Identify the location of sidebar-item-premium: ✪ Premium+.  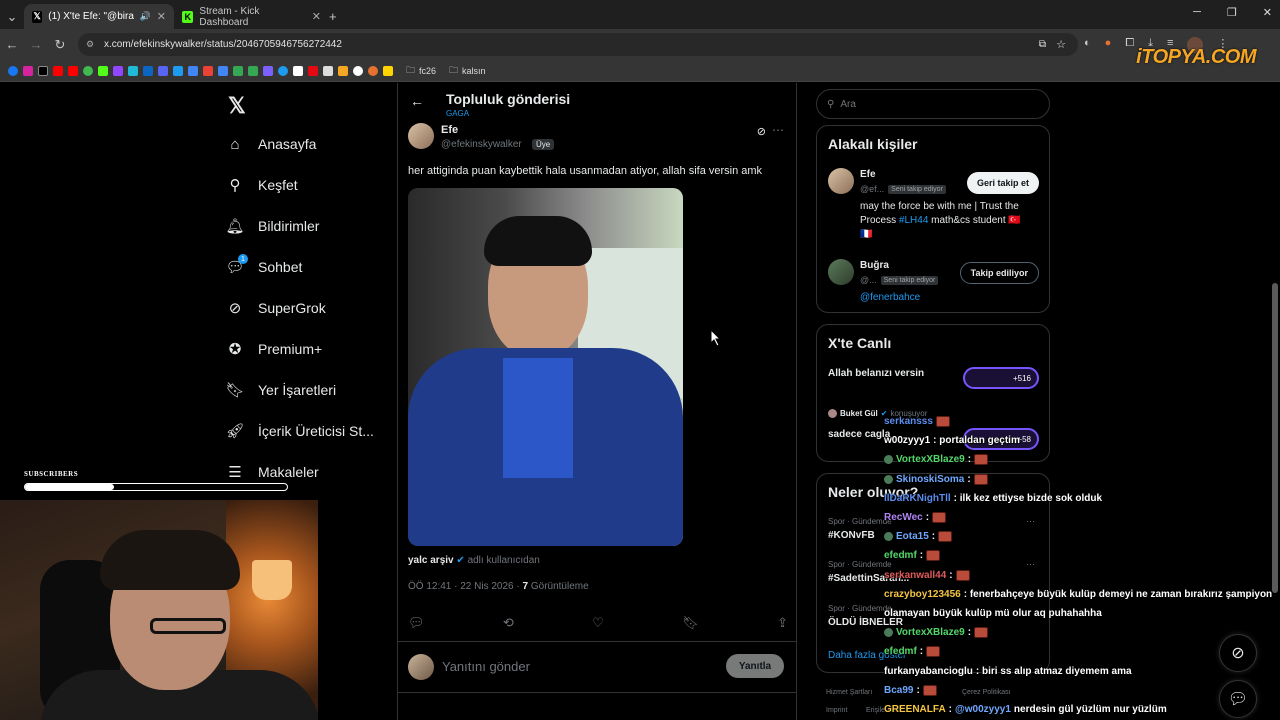
(274, 349).